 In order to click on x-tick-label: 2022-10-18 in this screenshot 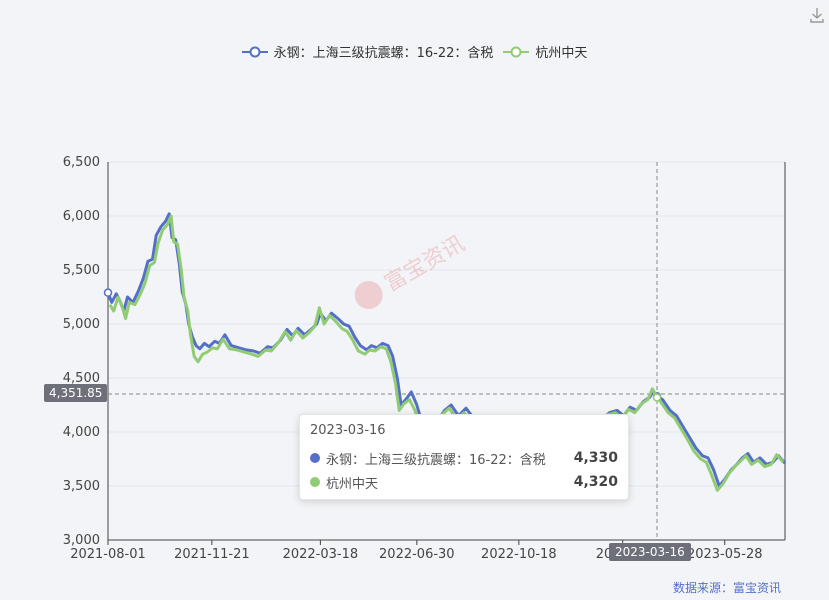, I will do `click(519, 554)`.